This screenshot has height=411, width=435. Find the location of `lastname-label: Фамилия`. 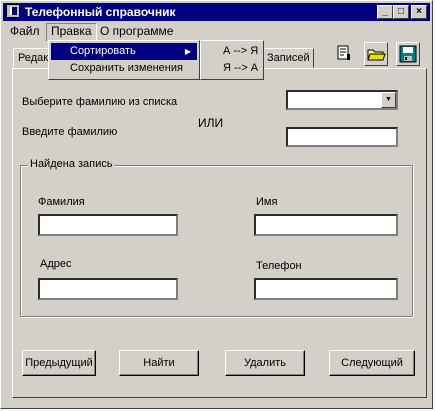

lastname-label: Фамилия is located at coordinates (61, 202).